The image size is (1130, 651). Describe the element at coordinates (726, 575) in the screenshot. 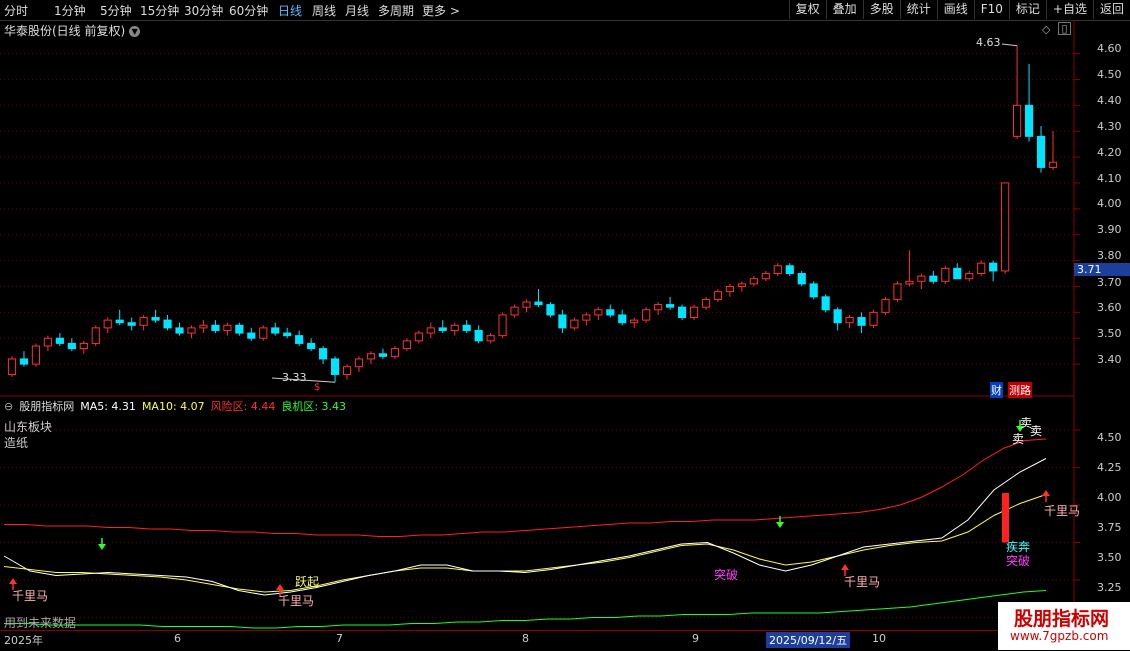

I see `signal-tupo-1: 突破` at that location.